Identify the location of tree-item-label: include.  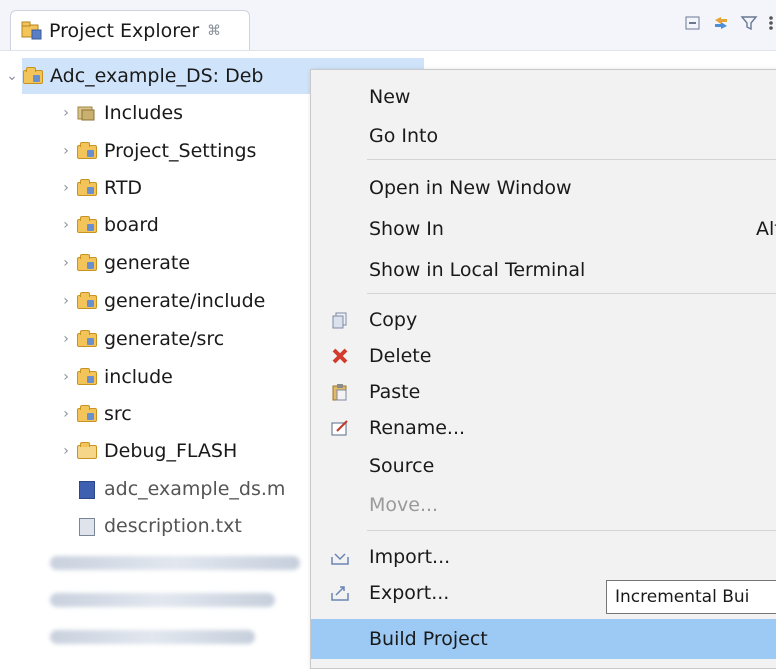
(138, 377).